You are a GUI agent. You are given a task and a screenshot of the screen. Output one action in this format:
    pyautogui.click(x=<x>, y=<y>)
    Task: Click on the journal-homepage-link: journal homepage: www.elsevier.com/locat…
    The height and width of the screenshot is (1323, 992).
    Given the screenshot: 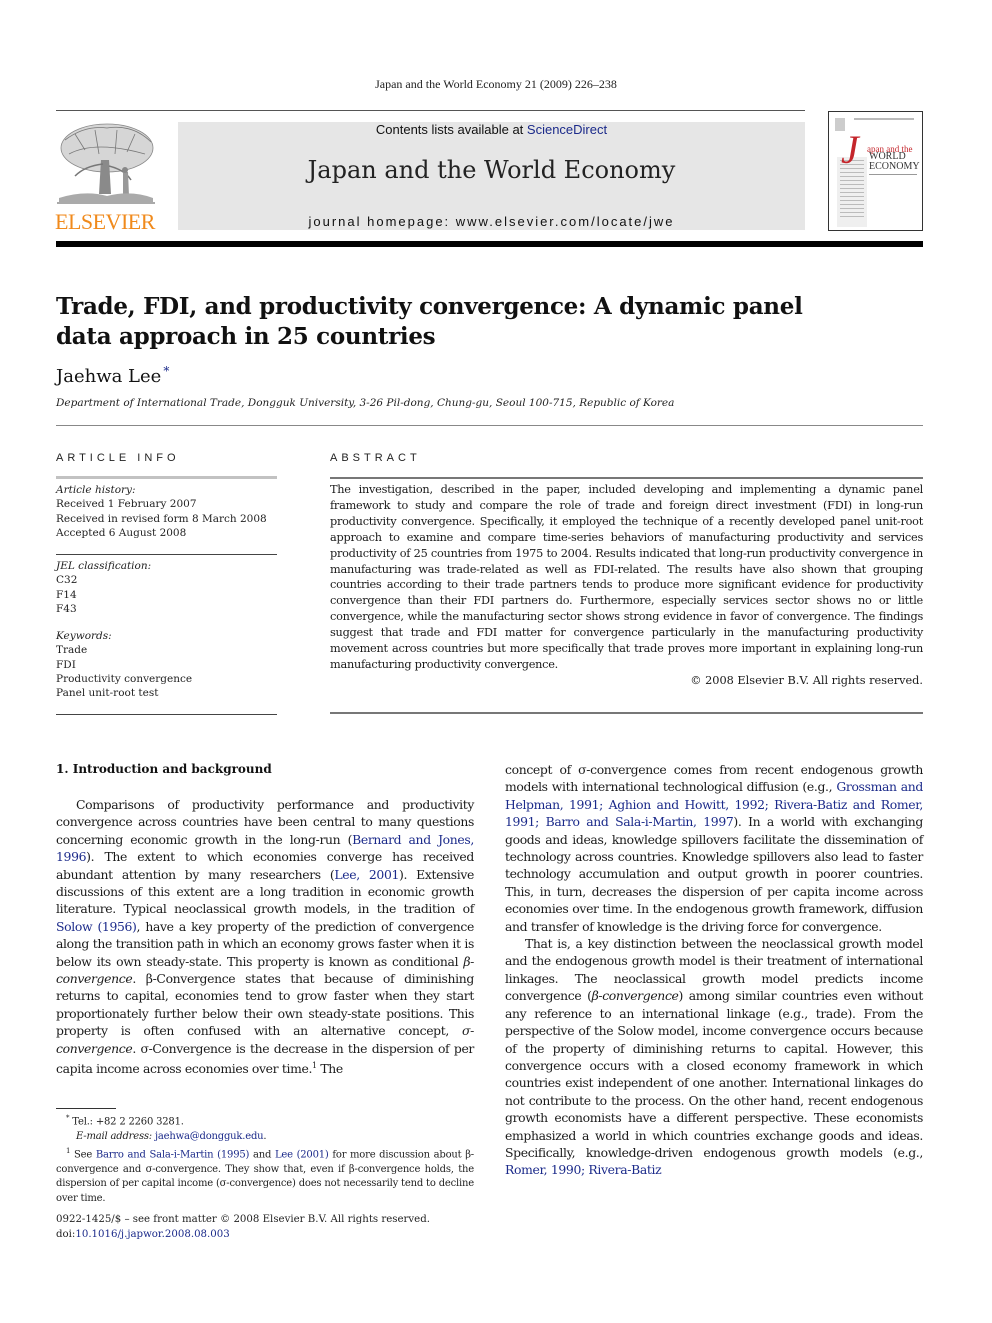 What is the action you would take?
    pyautogui.click(x=491, y=221)
    